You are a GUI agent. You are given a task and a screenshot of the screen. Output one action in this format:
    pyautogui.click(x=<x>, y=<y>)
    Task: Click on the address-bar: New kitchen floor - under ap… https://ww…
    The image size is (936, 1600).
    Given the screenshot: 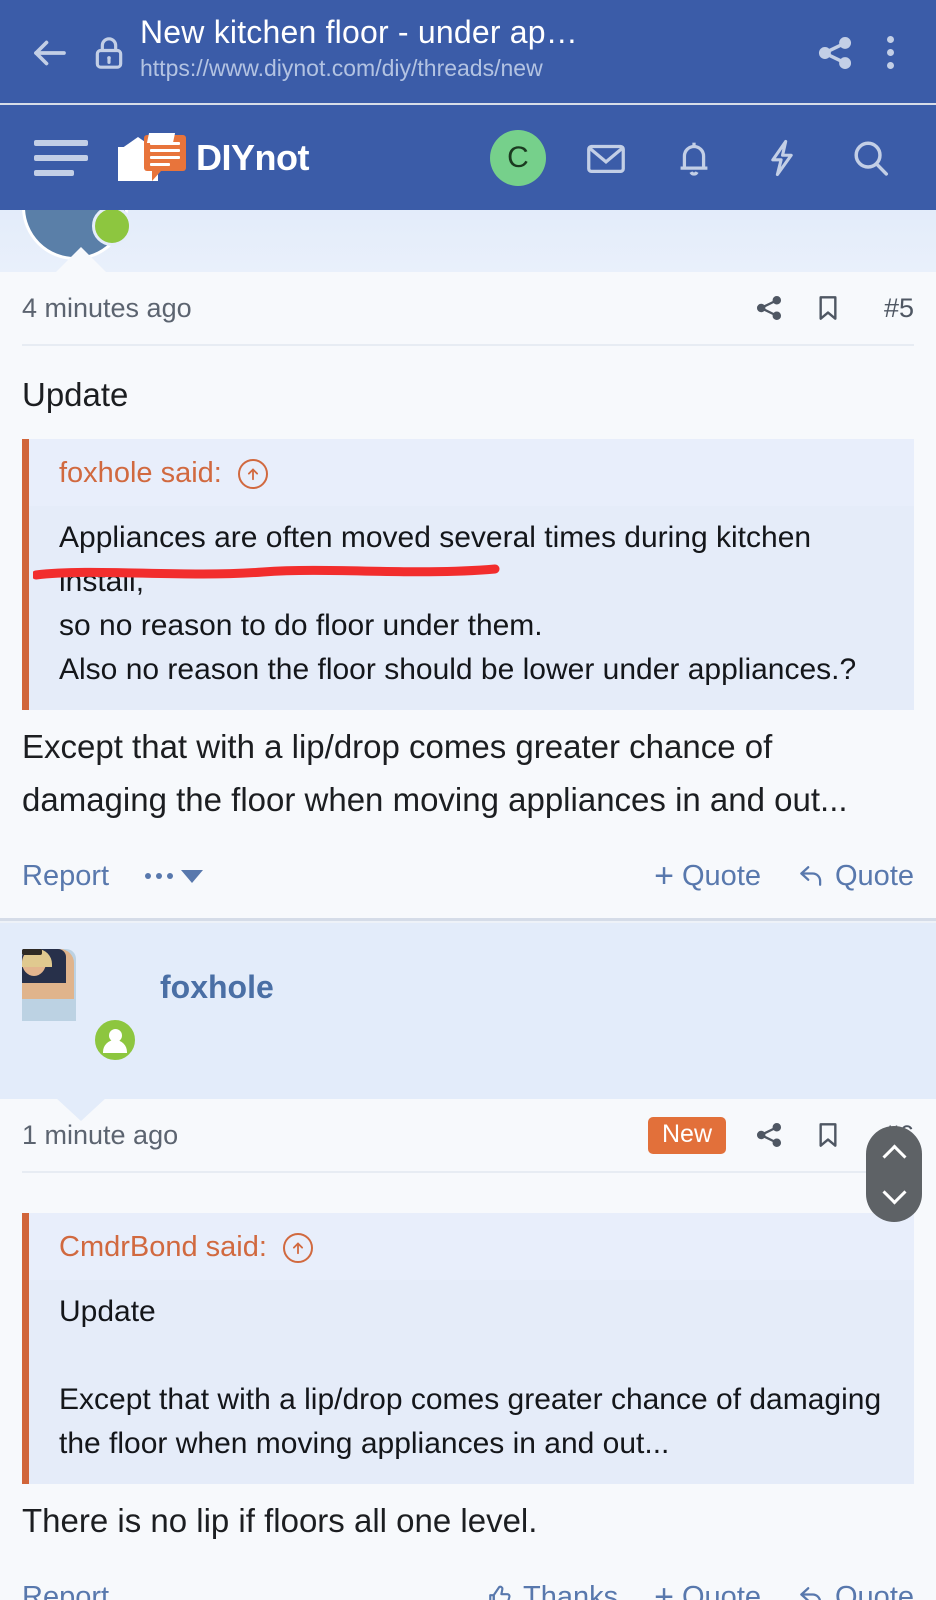 What is the action you would take?
    pyautogui.click(x=472, y=41)
    